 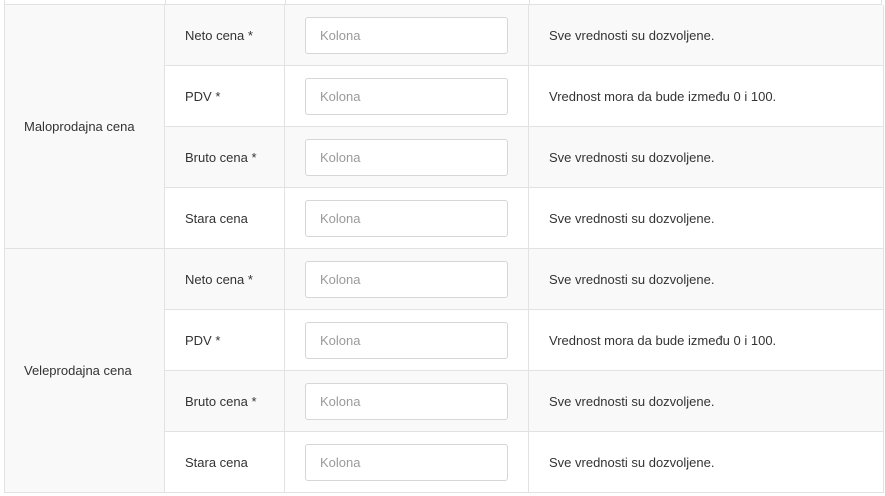 What do you see at coordinates (85, 126) in the screenshot?
I see `group-label: Maloprodajna cena` at bounding box center [85, 126].